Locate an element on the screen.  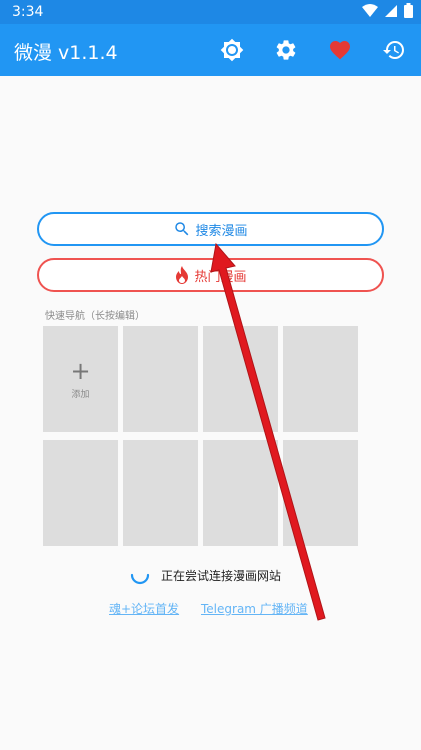
favorites-button is located at coordinates (340, 50).